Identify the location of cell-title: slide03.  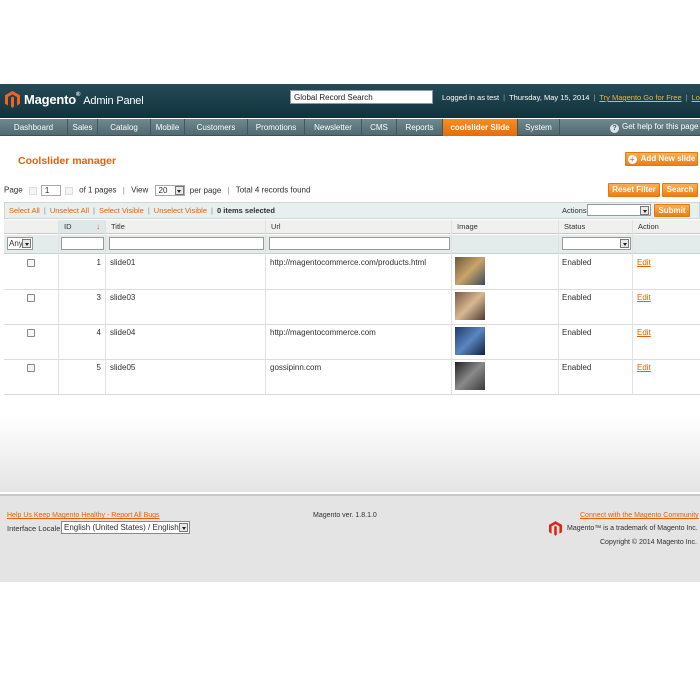
(123, 297).